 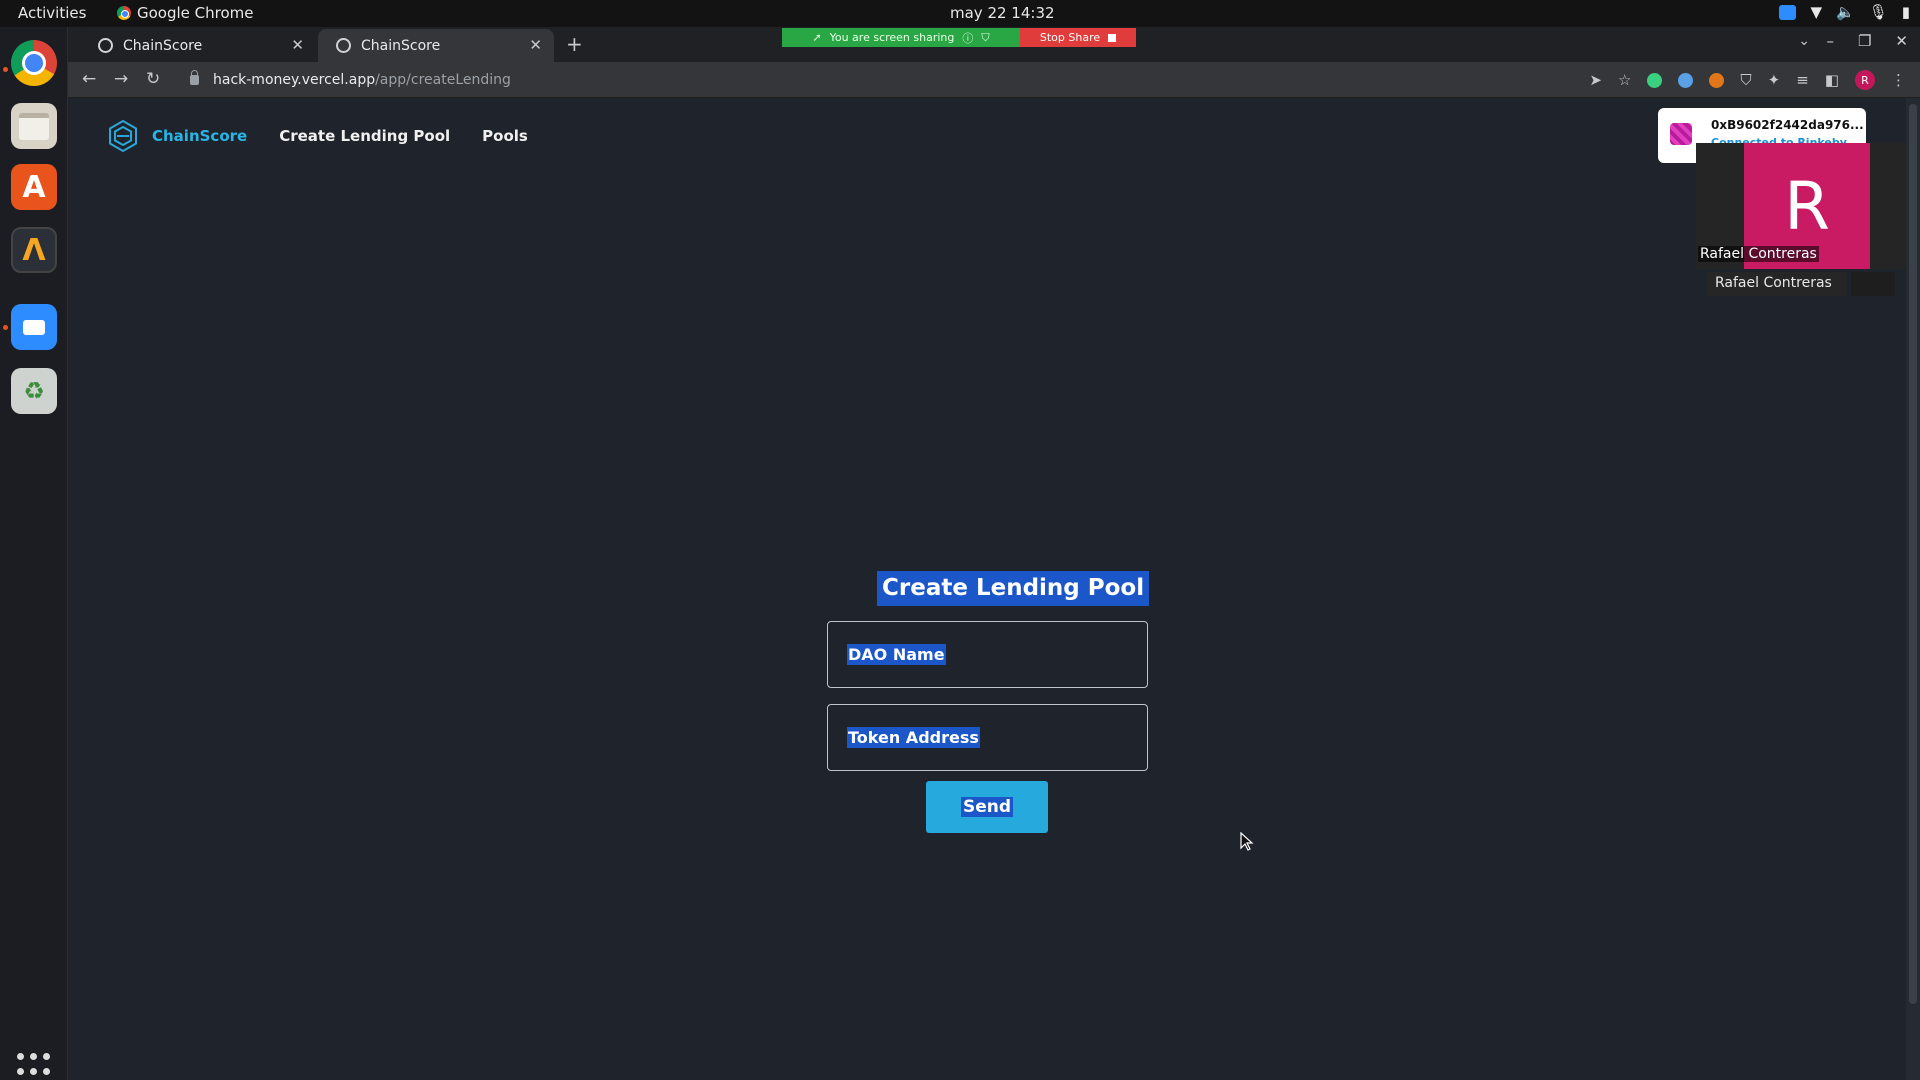 What do you see at coordinates (1801, 206) in the screenshot?
I see `zoom-video-tile: R Rafael Contreras` at bounding box center [1801, 206].